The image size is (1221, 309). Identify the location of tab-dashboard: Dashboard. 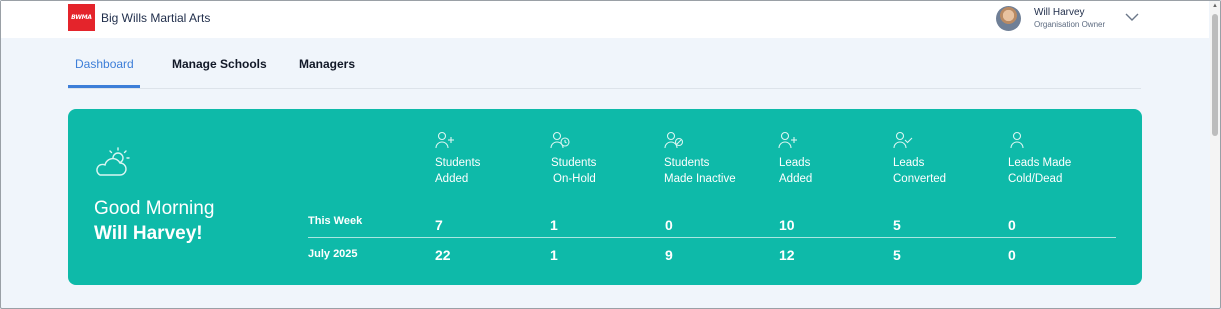
(104, 64).